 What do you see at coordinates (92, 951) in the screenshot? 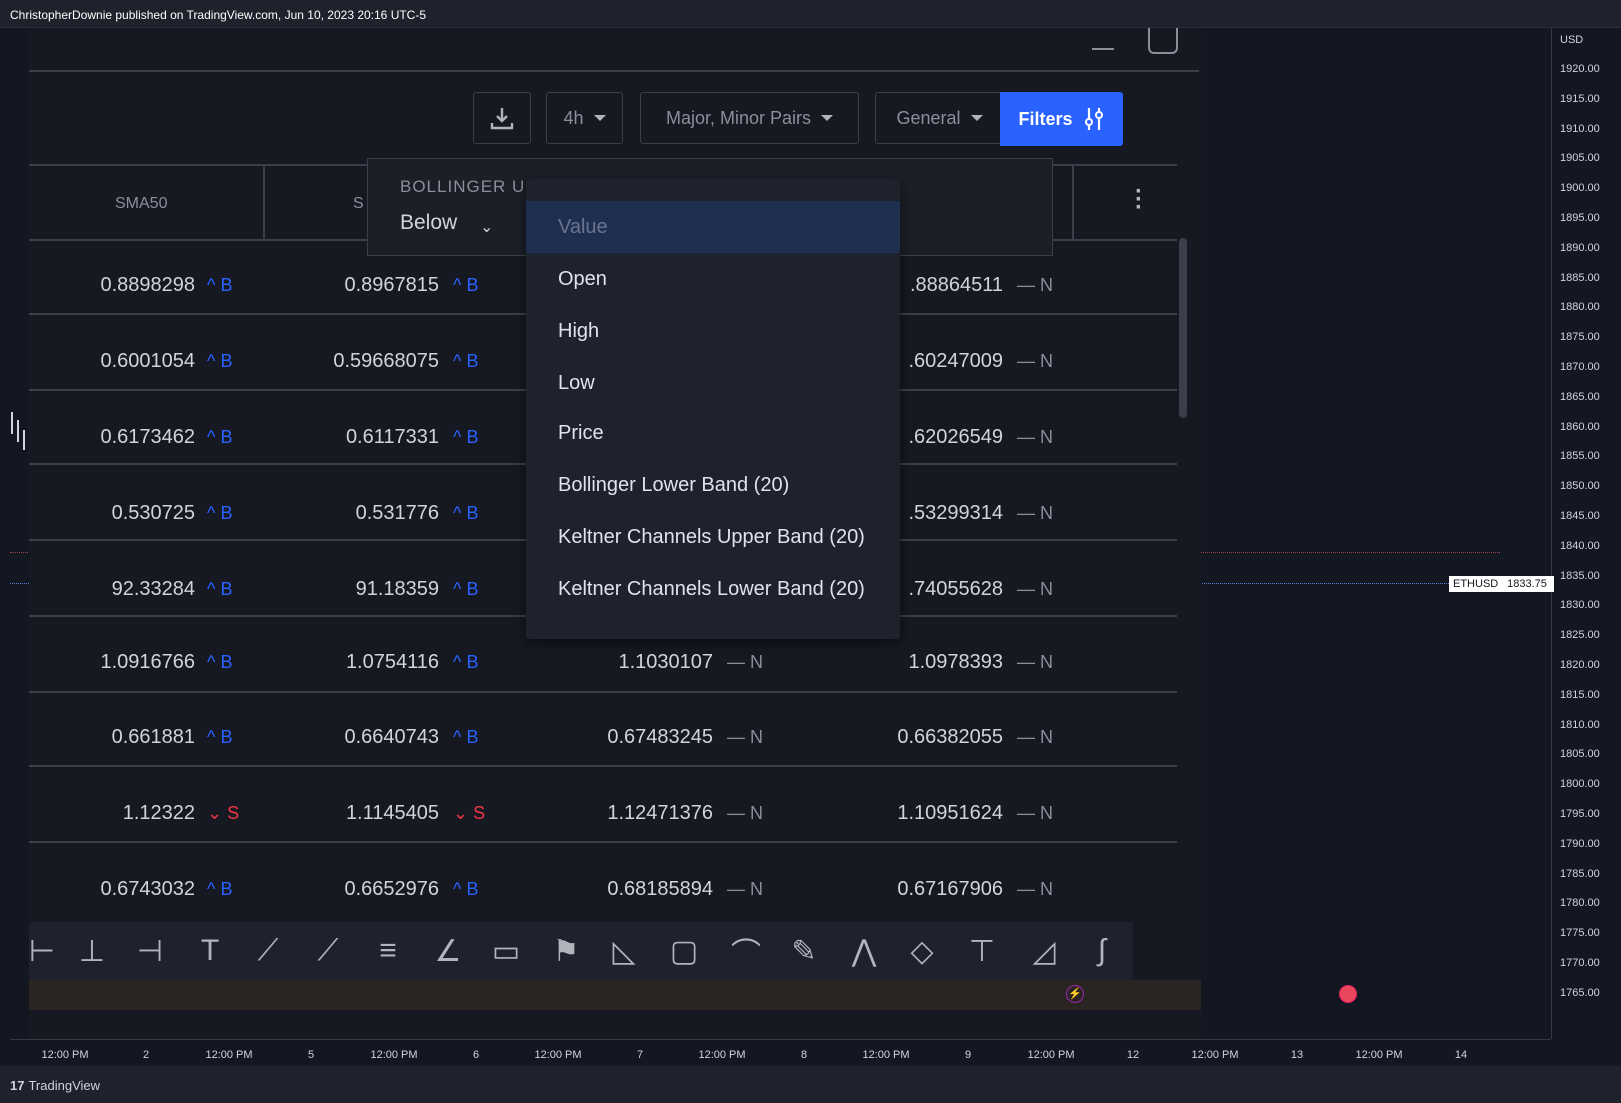
I see `cross-line-icon: ⊥` at bounding box center [92, 951].